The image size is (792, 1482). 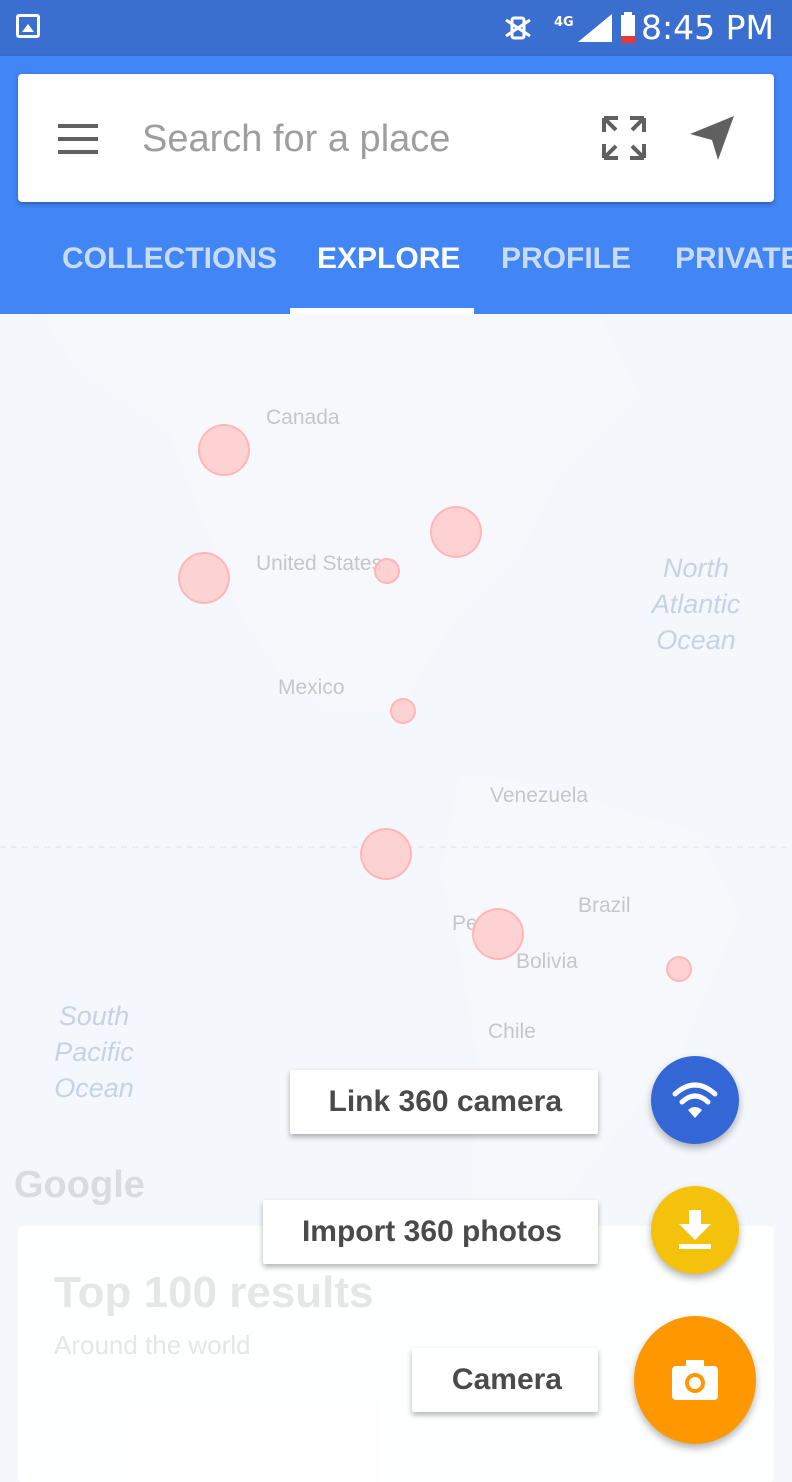 What do you see at coordinates (564, 22) in the screenshot?
I see `svg-text: 4G` at bounding box center [564, 22].